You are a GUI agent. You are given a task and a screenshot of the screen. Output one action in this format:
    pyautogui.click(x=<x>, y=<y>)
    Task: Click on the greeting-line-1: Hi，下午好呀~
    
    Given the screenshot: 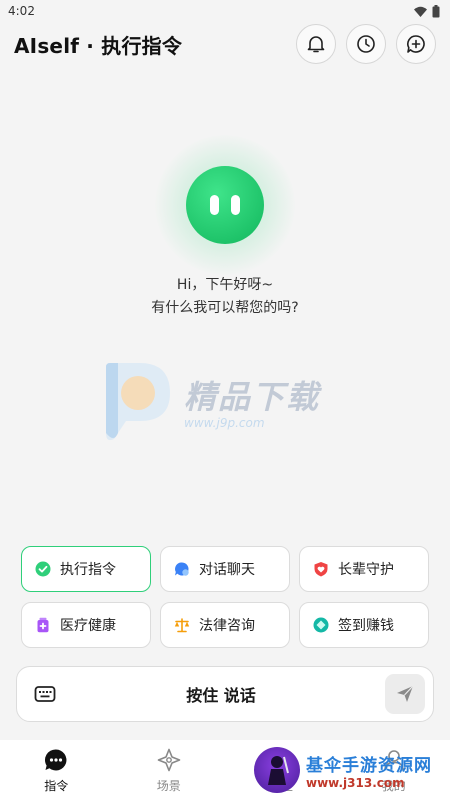 What is the action you would take?
    pyautogui.click(x=225, y=285)
    